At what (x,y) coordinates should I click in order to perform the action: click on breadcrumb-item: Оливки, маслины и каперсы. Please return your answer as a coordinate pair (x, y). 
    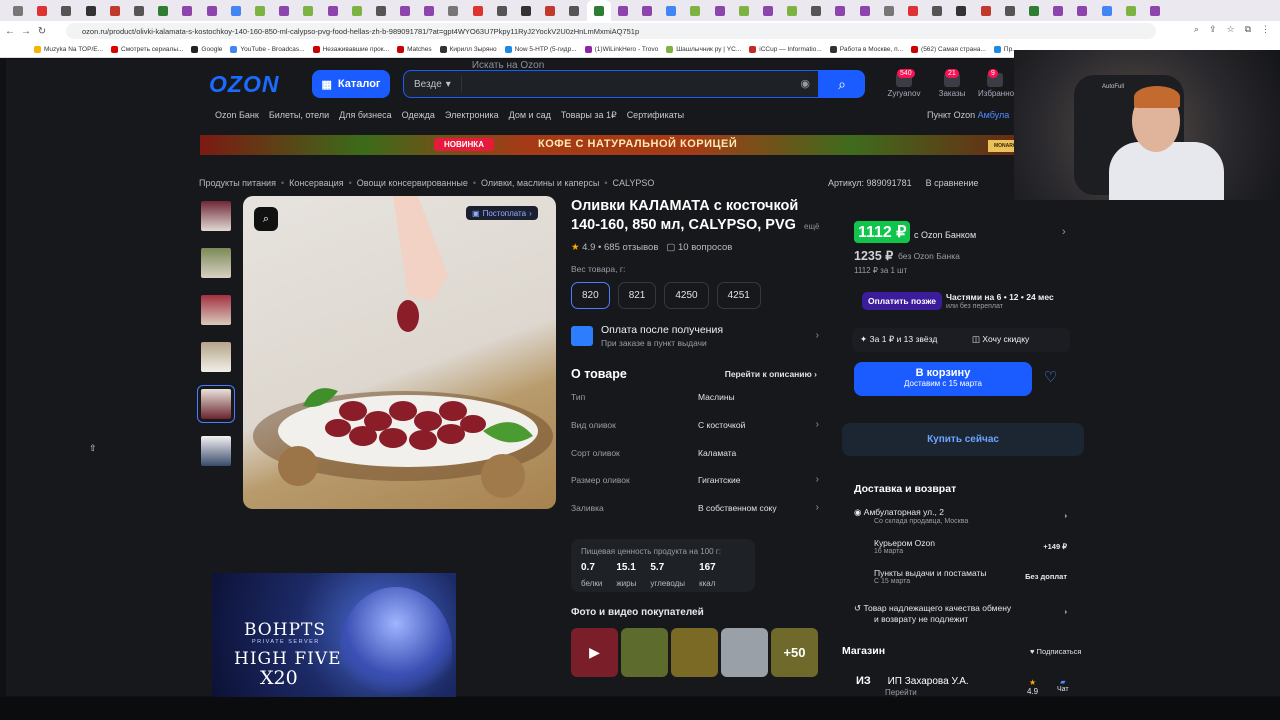
    Looking at the image, I should click on (540, 183).